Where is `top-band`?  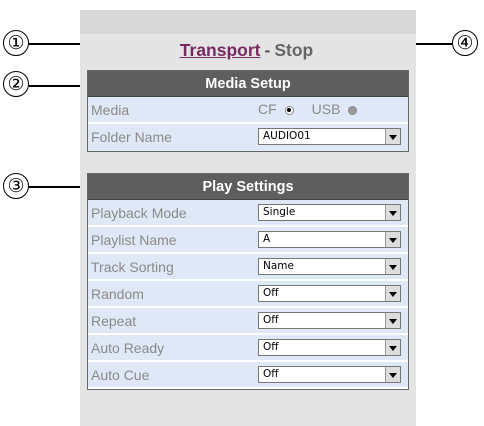 top-band is located at coordinates (248, 22).